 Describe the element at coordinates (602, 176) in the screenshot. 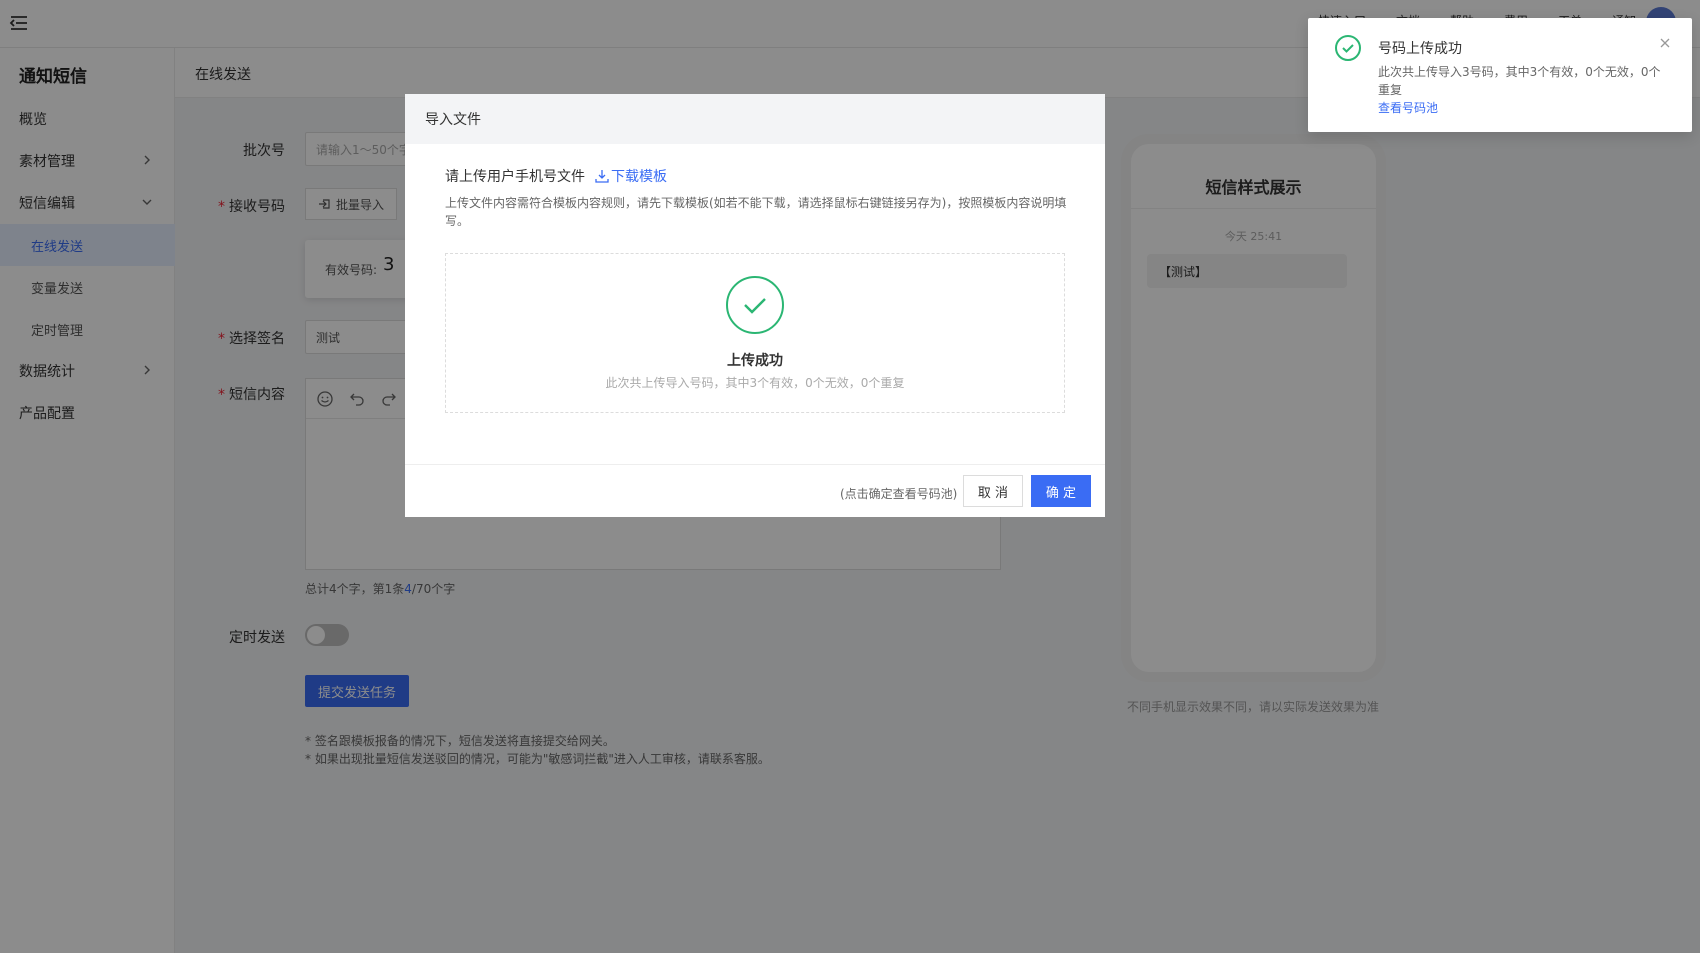

I see `download-icon` at that location.